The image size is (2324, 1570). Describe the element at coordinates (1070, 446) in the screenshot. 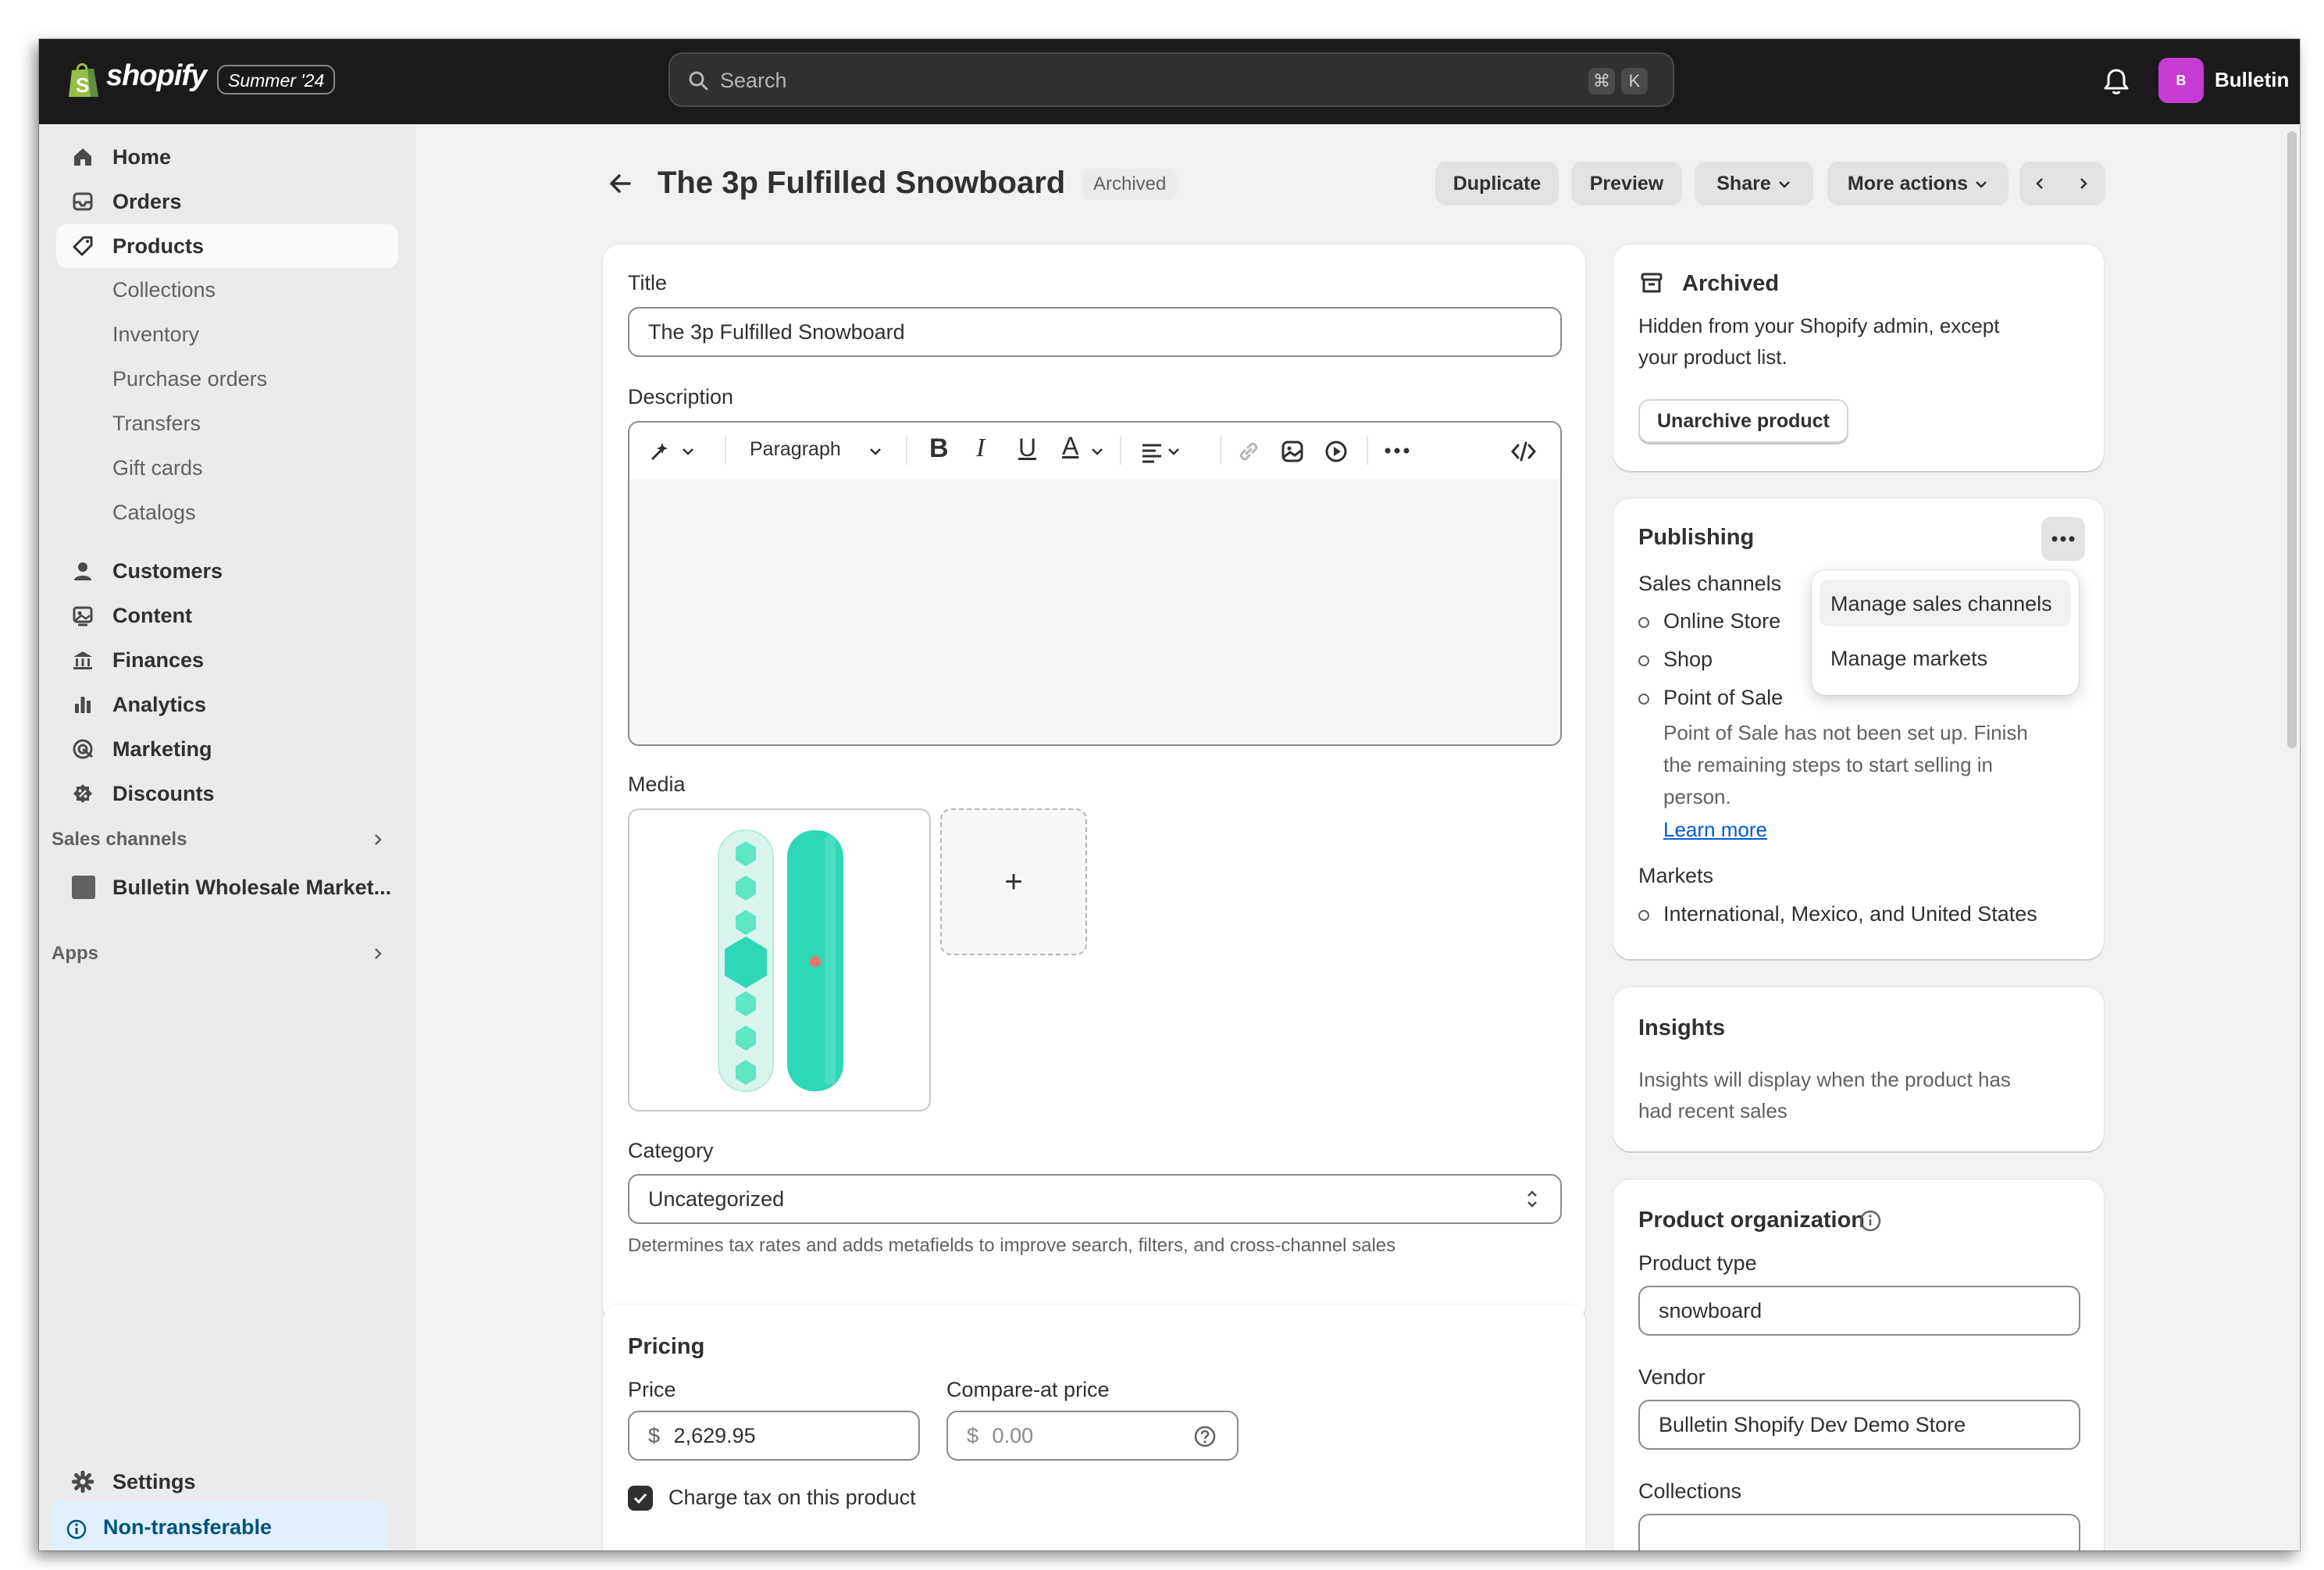

I see `text-color-icon: A` at that location.